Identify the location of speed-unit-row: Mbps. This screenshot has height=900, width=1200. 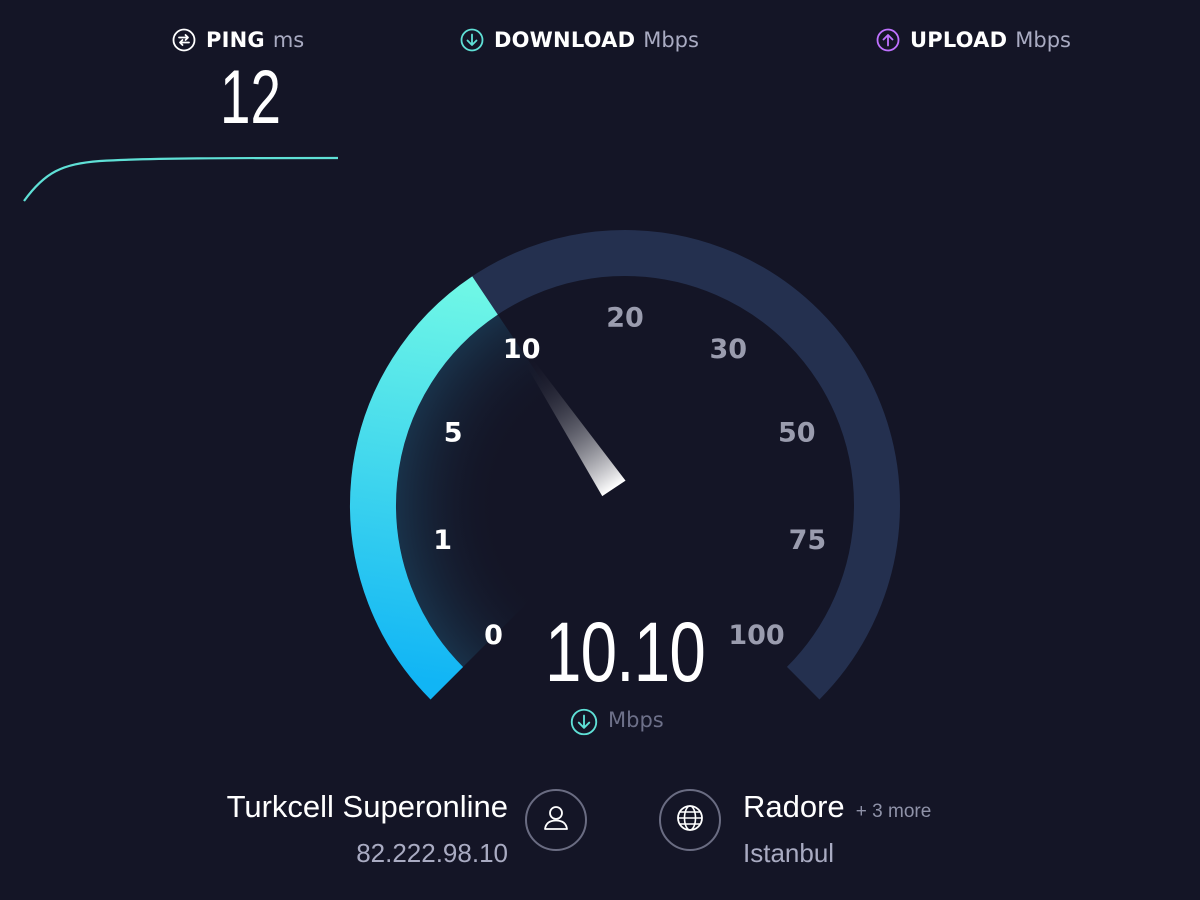
(617, 720).